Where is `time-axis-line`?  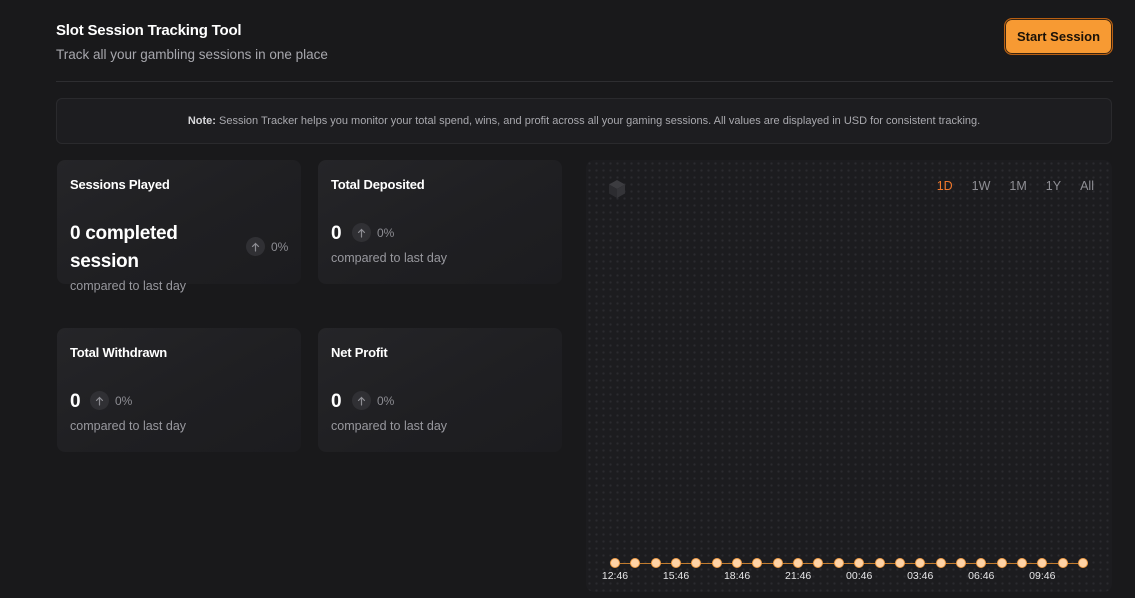
time-axis-line is located at coordinates (849, 563).